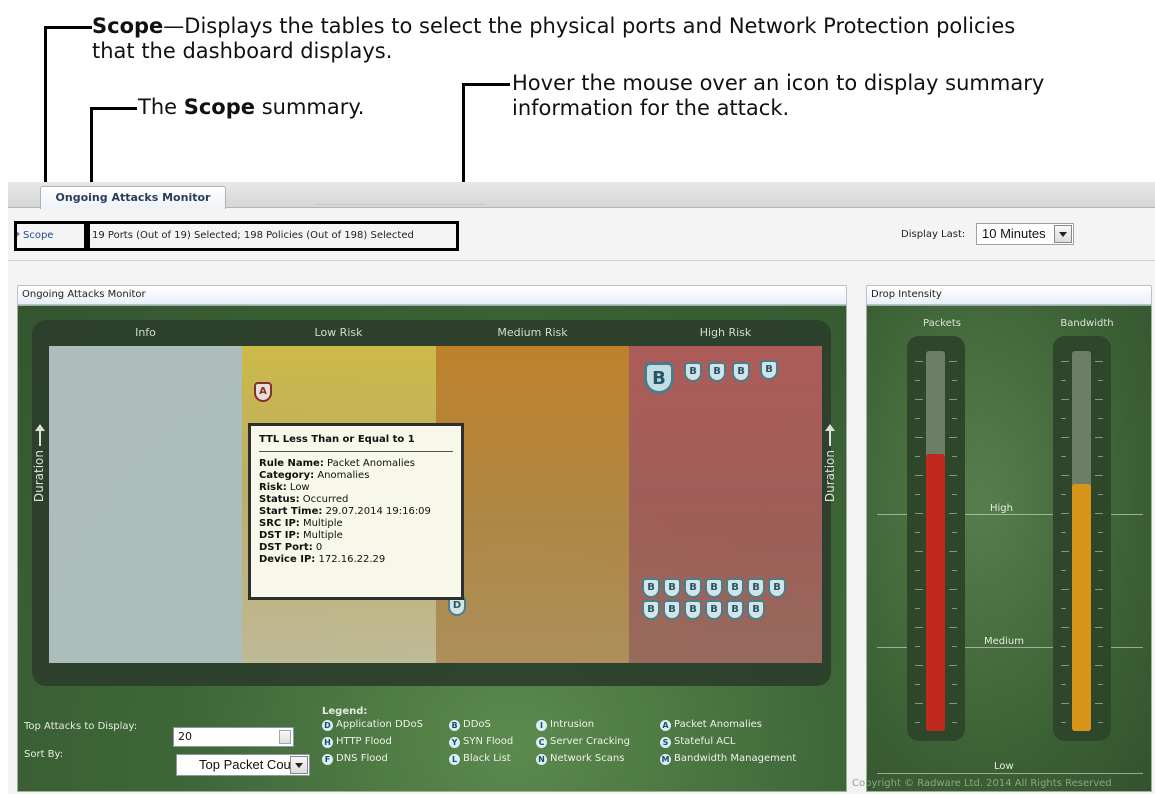 The width and height of the screenshot is (1155, 794). What do you see at coordinates (285, 737) in the screenshot?
I see `spinner-icon` at bounding box center [285, 737].